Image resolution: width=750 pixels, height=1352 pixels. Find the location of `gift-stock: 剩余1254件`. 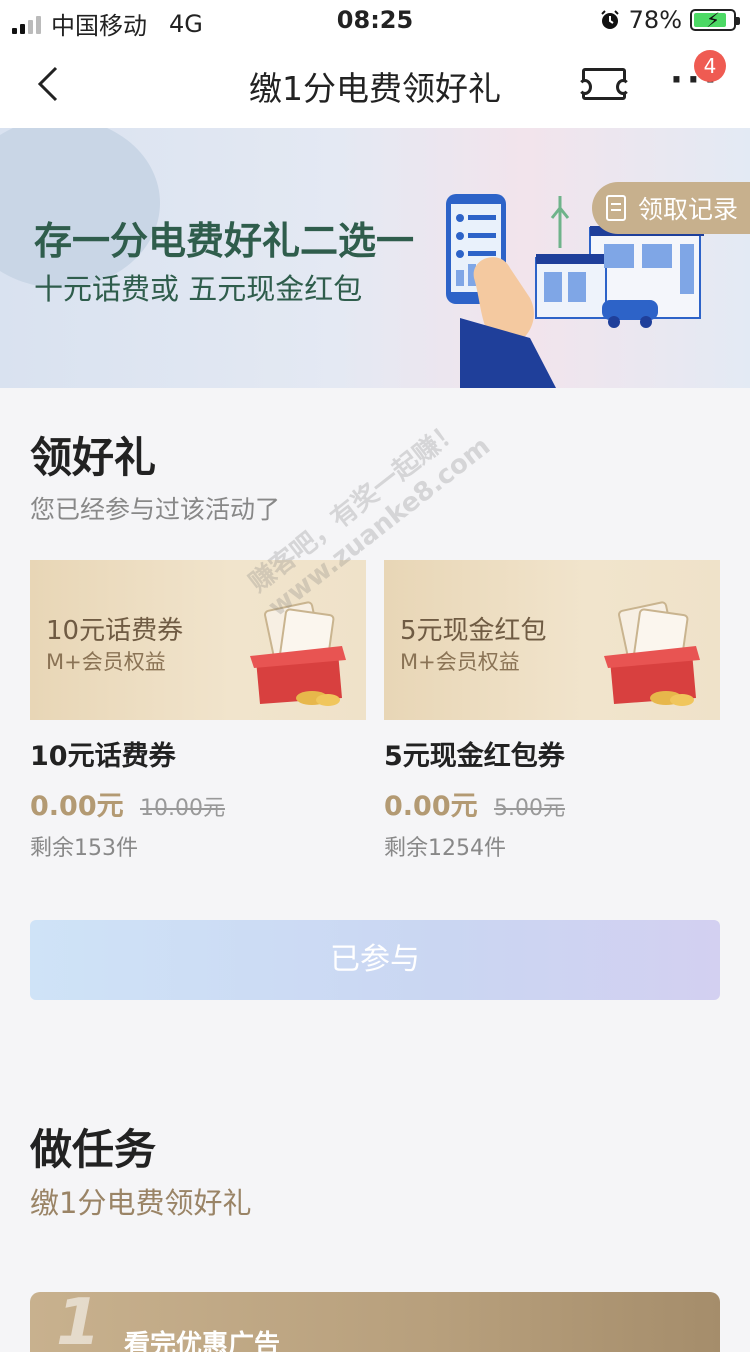

gift-stock: 剩余1254件 is located at coordinates (445, 848).